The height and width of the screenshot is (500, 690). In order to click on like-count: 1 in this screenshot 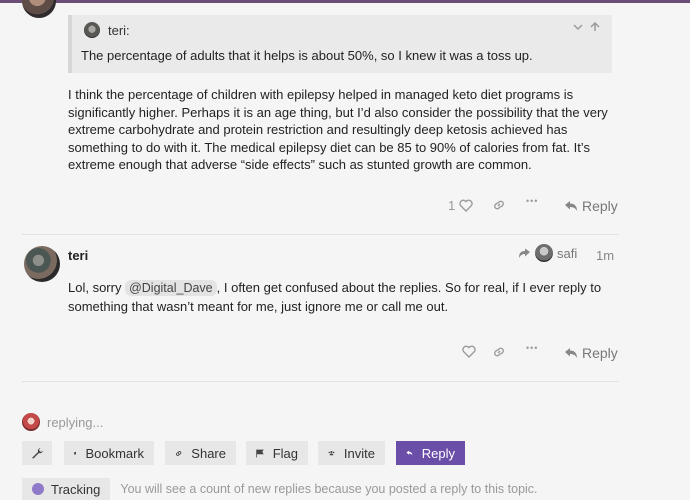, I will do `click(452, 205)`.